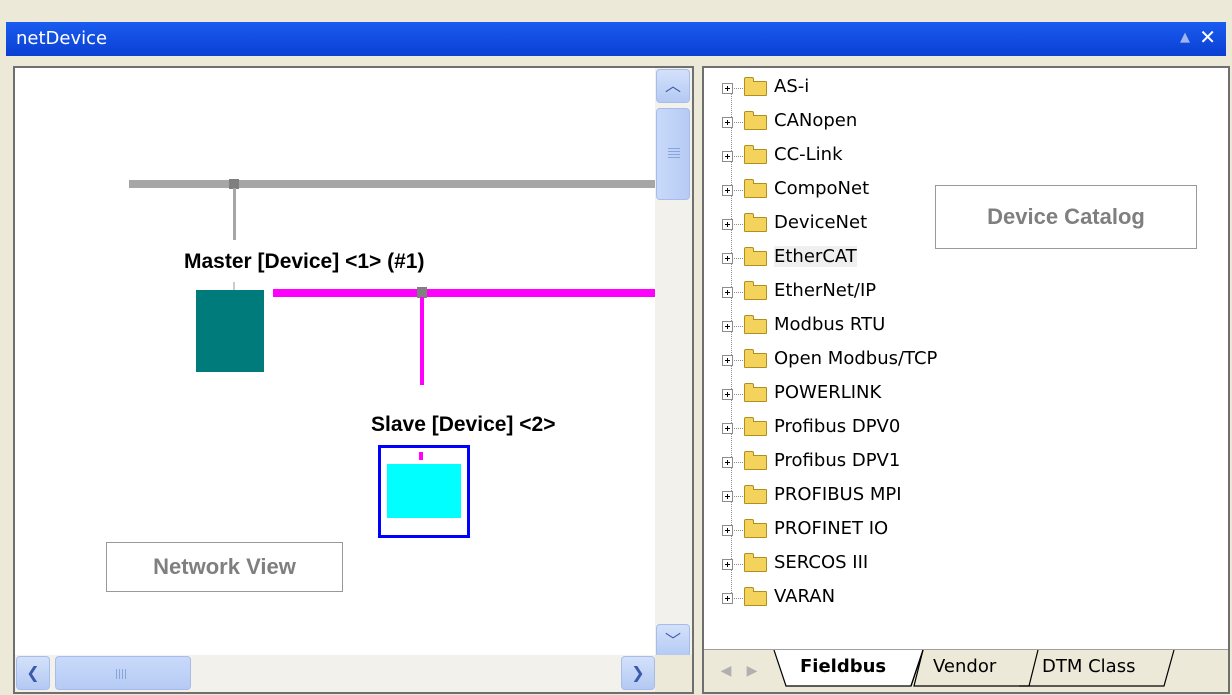 Image resolution: width=1232 pixels, height=695 pixels. I want to click on tree-node-label: EtherNet/IP, so click(825, 290).